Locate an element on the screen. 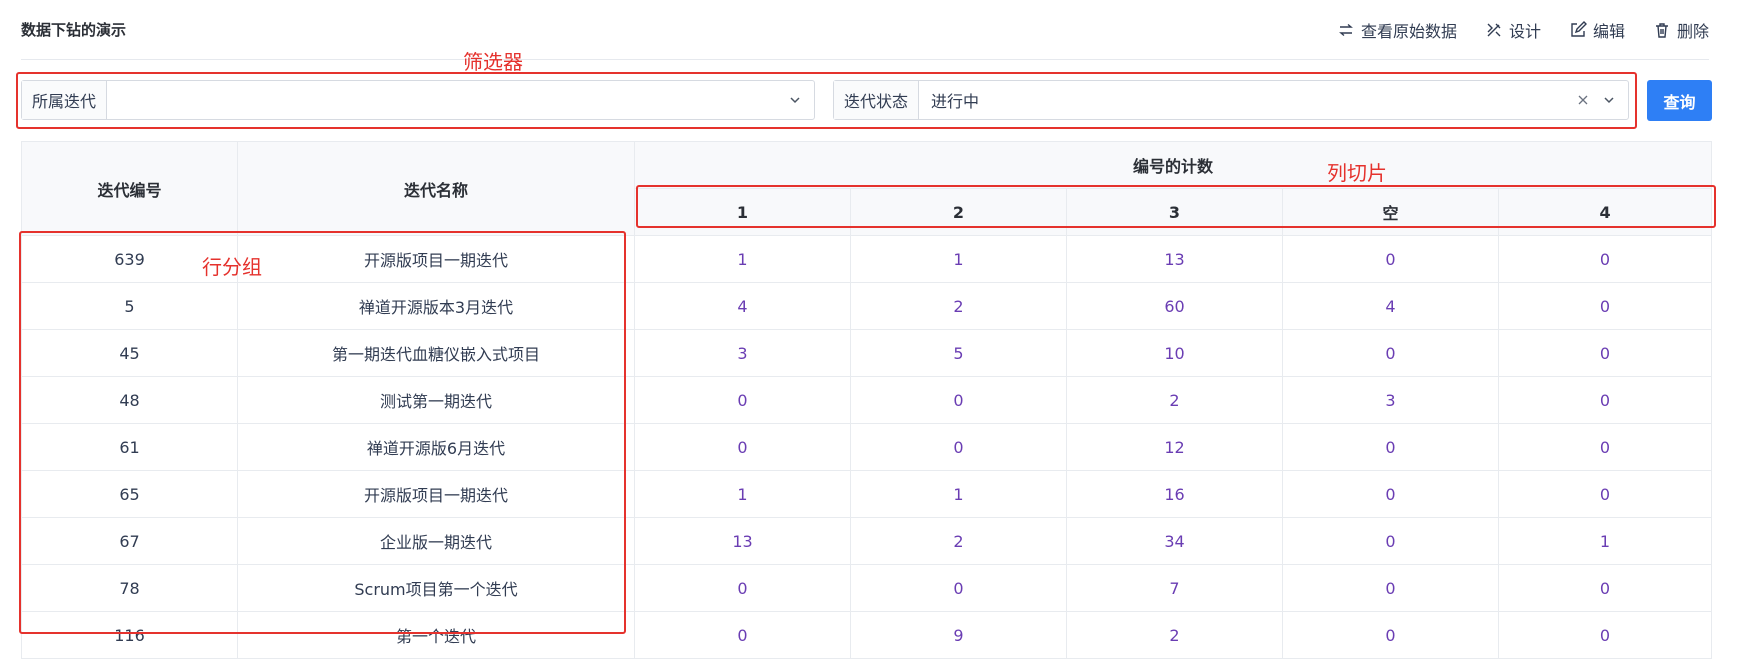 The width and height of the screenshot is (1739, 659). table-row: 61 禅道开源版6月迭代 0 0 12 0 0 is located at coordinates (867, 447).